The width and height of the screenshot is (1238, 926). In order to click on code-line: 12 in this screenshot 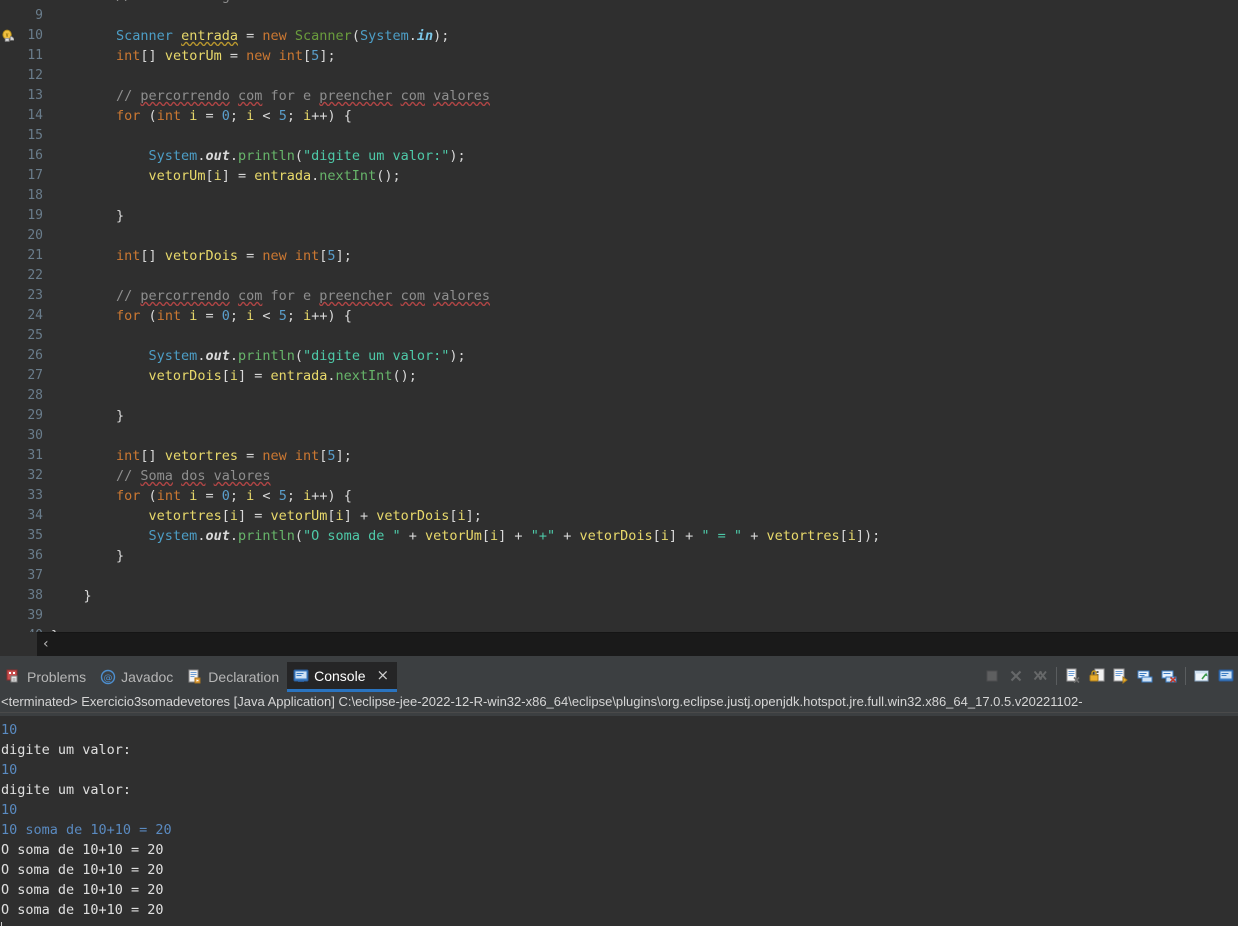, I will do `click(619, 76)`.